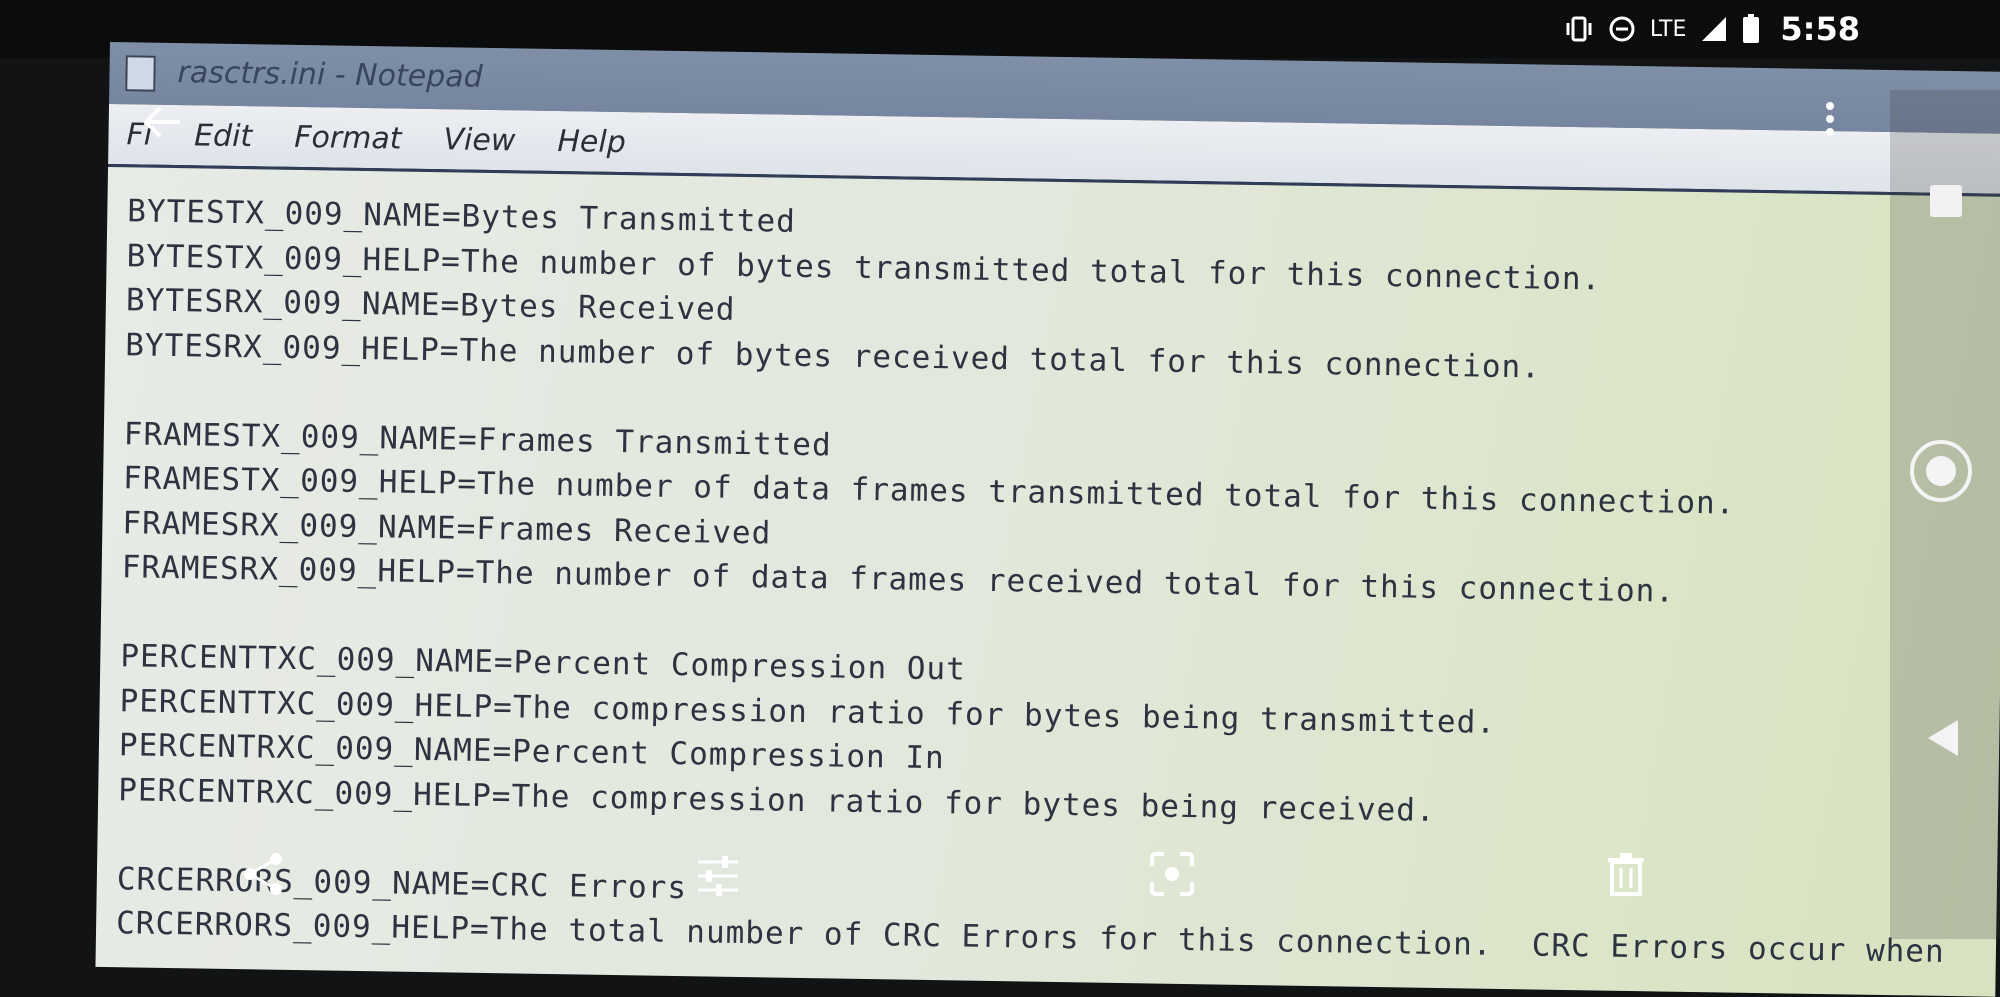 The image size is (2000, 997). Describe the element at coordinates (447, 527) in the screenshot. I see `editor-line: FRAMESRX_009_NAME=Frames Received` at that location.